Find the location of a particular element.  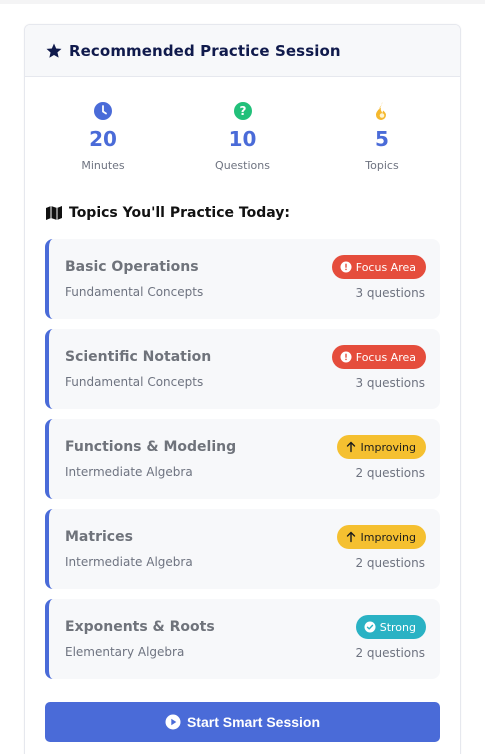

start-smart-session-button: Start Smart Session is located at coordinates (242, 722).